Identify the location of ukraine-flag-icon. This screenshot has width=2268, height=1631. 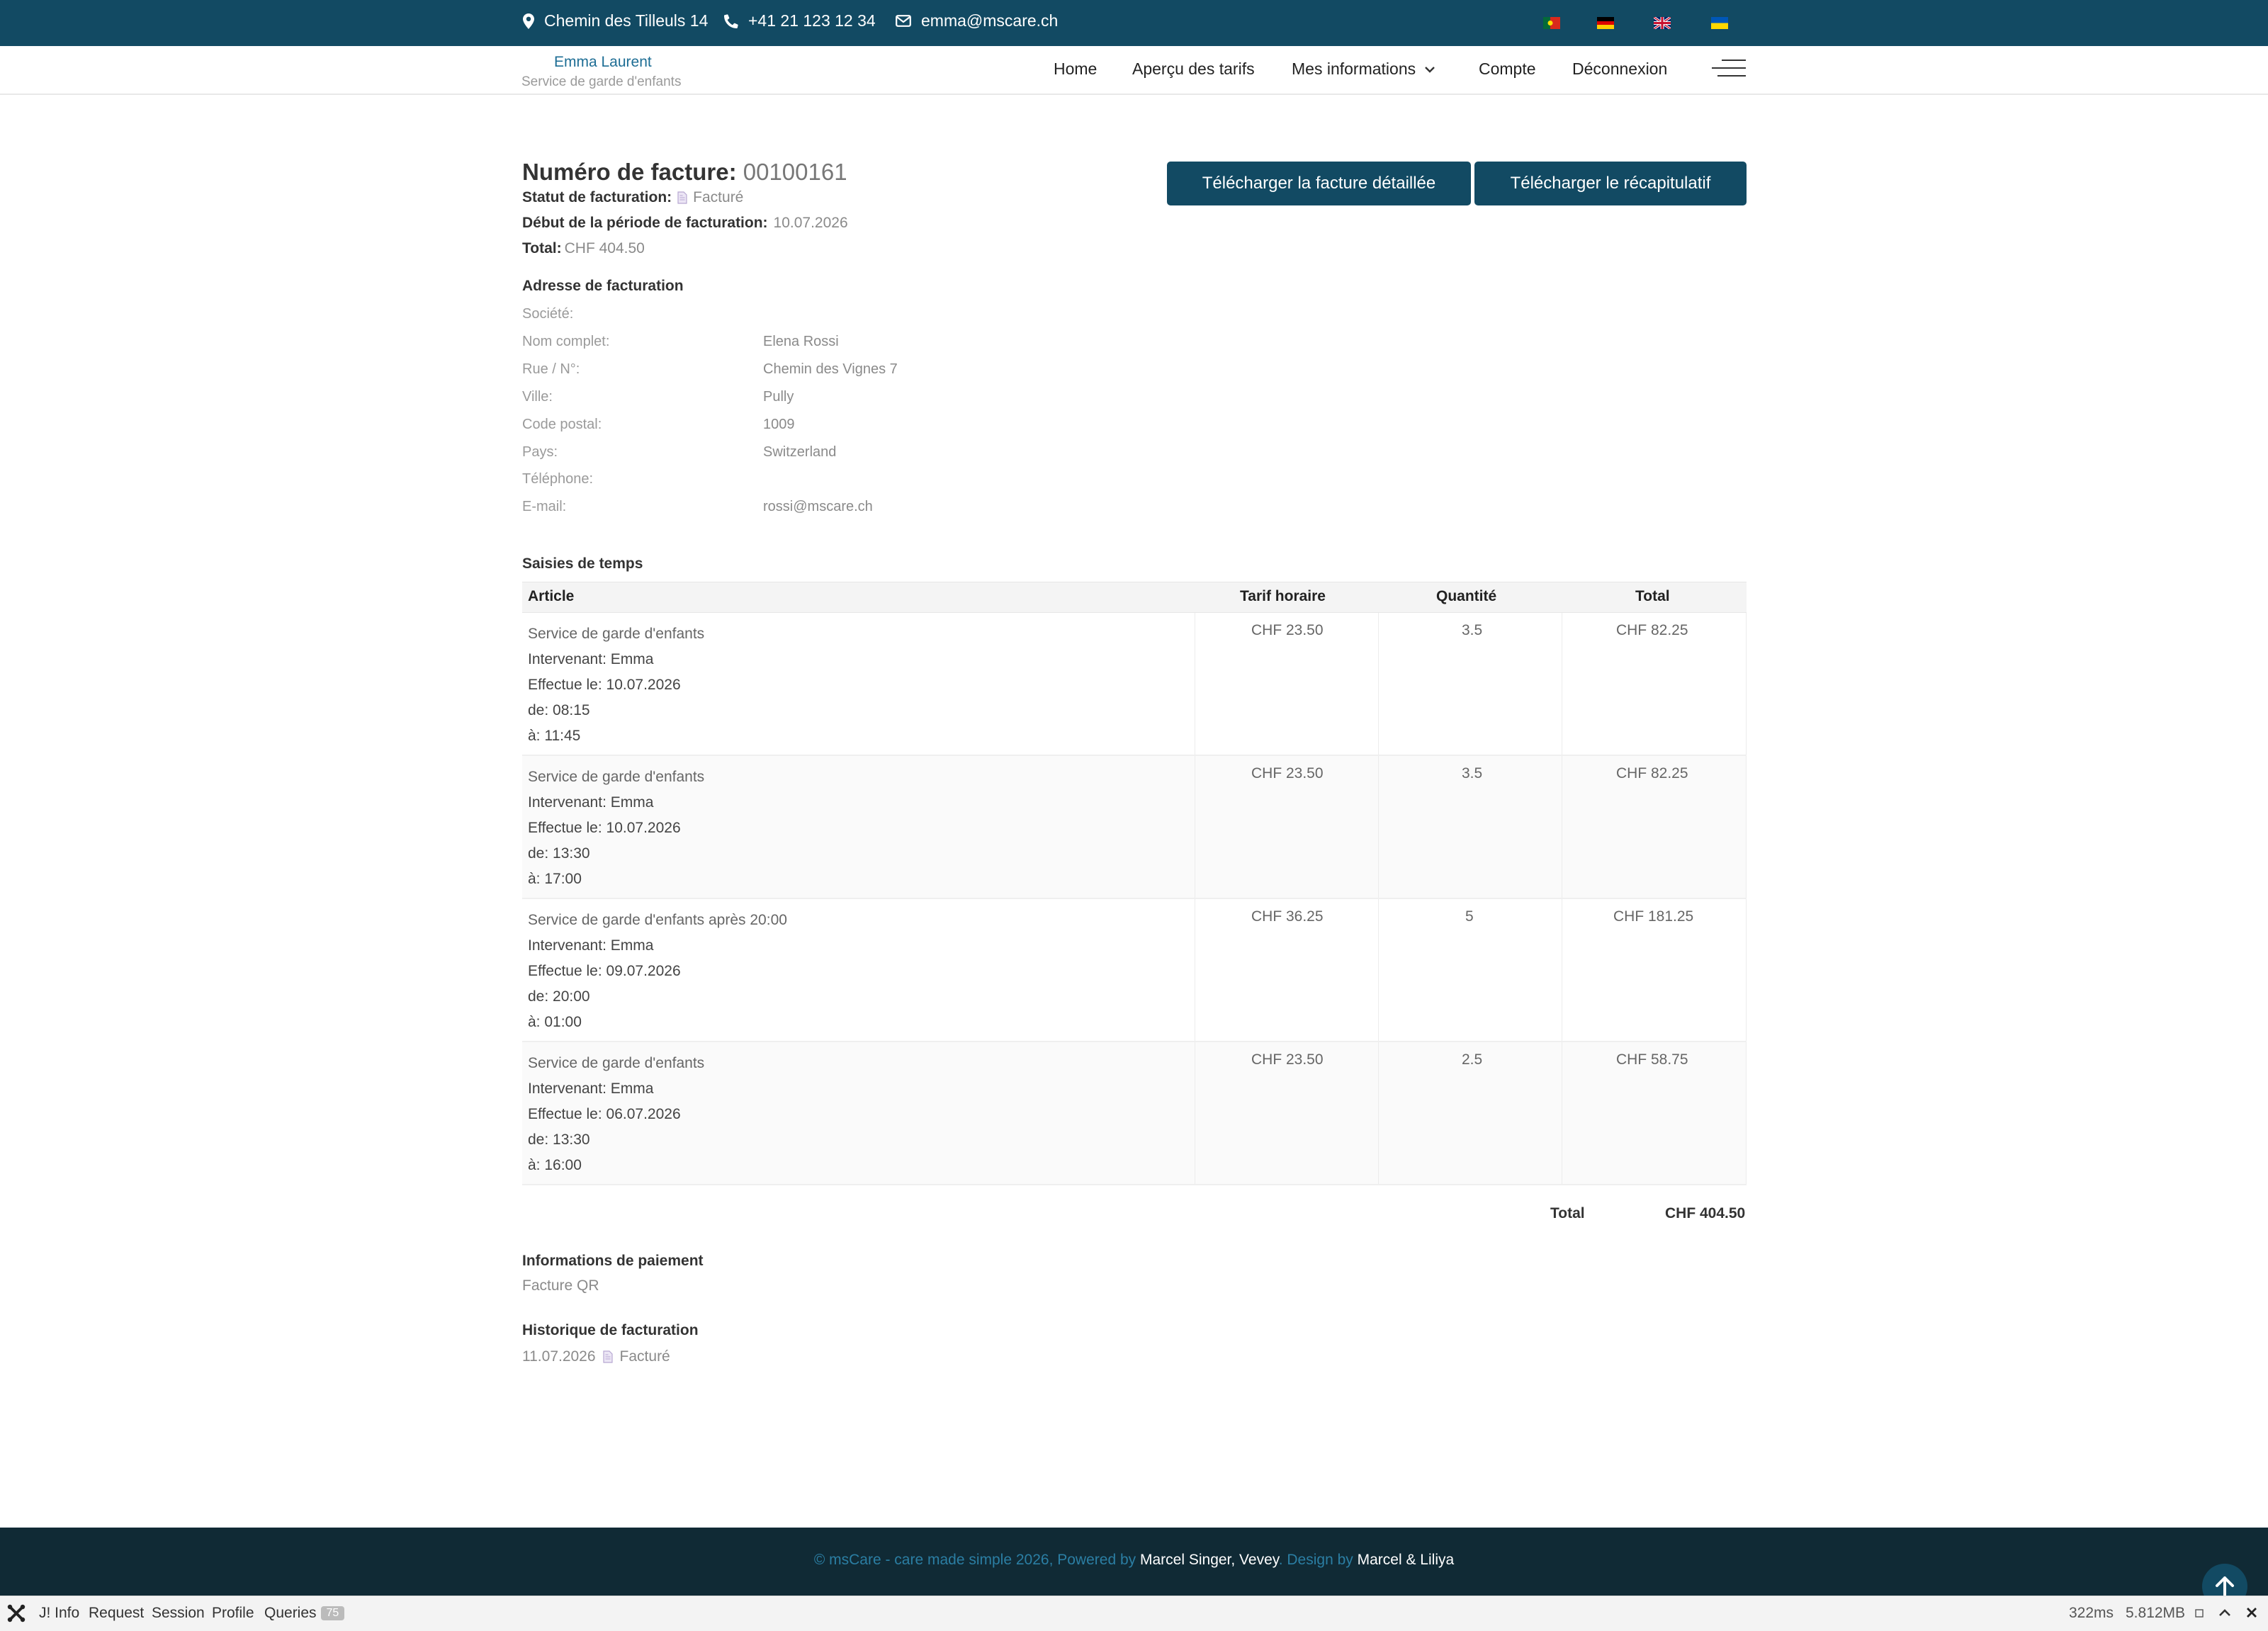
(1719, 23).